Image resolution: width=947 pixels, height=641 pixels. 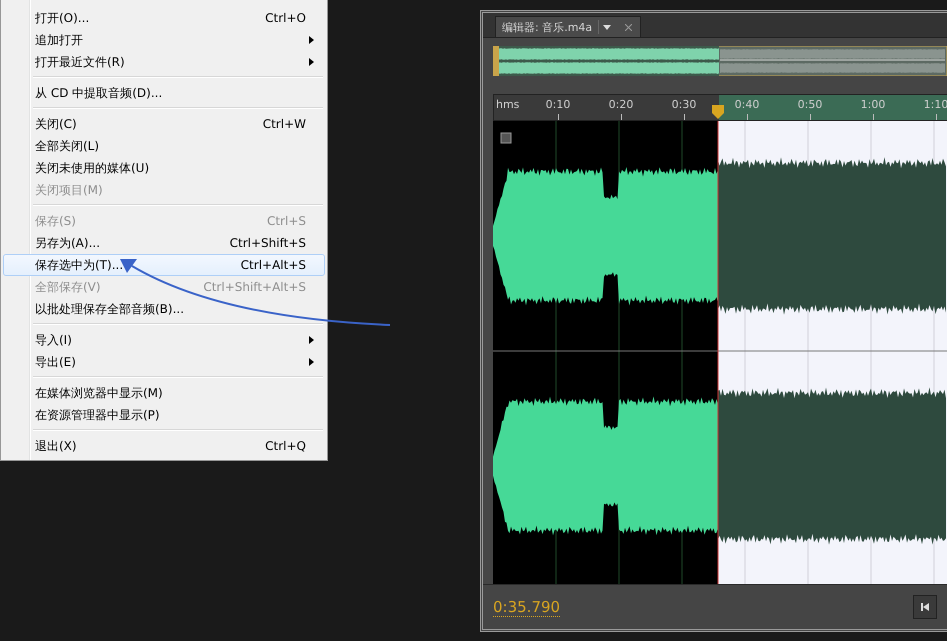 What do you see at coordinates (747, 104) in the screenshot?
I see `ruler-label: 0:40` at bounding box center [747, 104].